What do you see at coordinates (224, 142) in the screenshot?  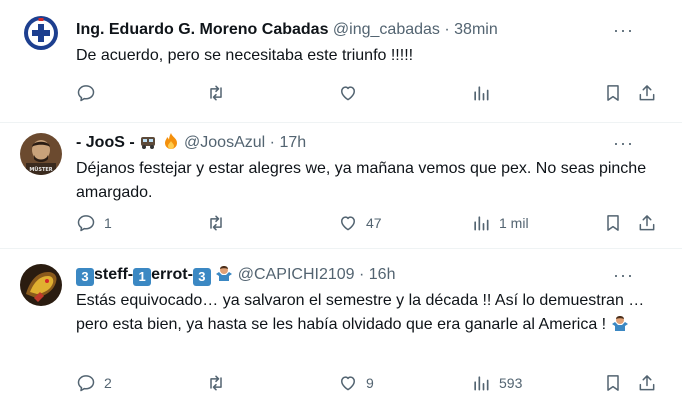 I see `handle: @JoosAzul` at bounding box center [224, 142].